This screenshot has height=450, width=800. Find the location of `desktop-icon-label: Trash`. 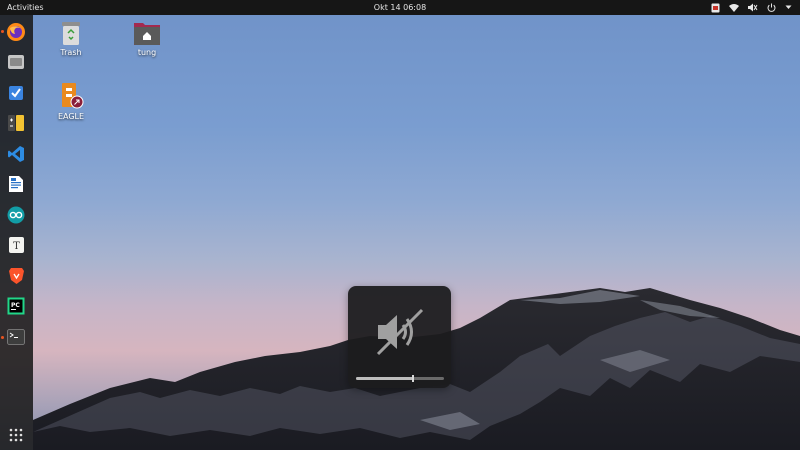

desktop-icon-label: Trash is located at coordinates (71, 52).